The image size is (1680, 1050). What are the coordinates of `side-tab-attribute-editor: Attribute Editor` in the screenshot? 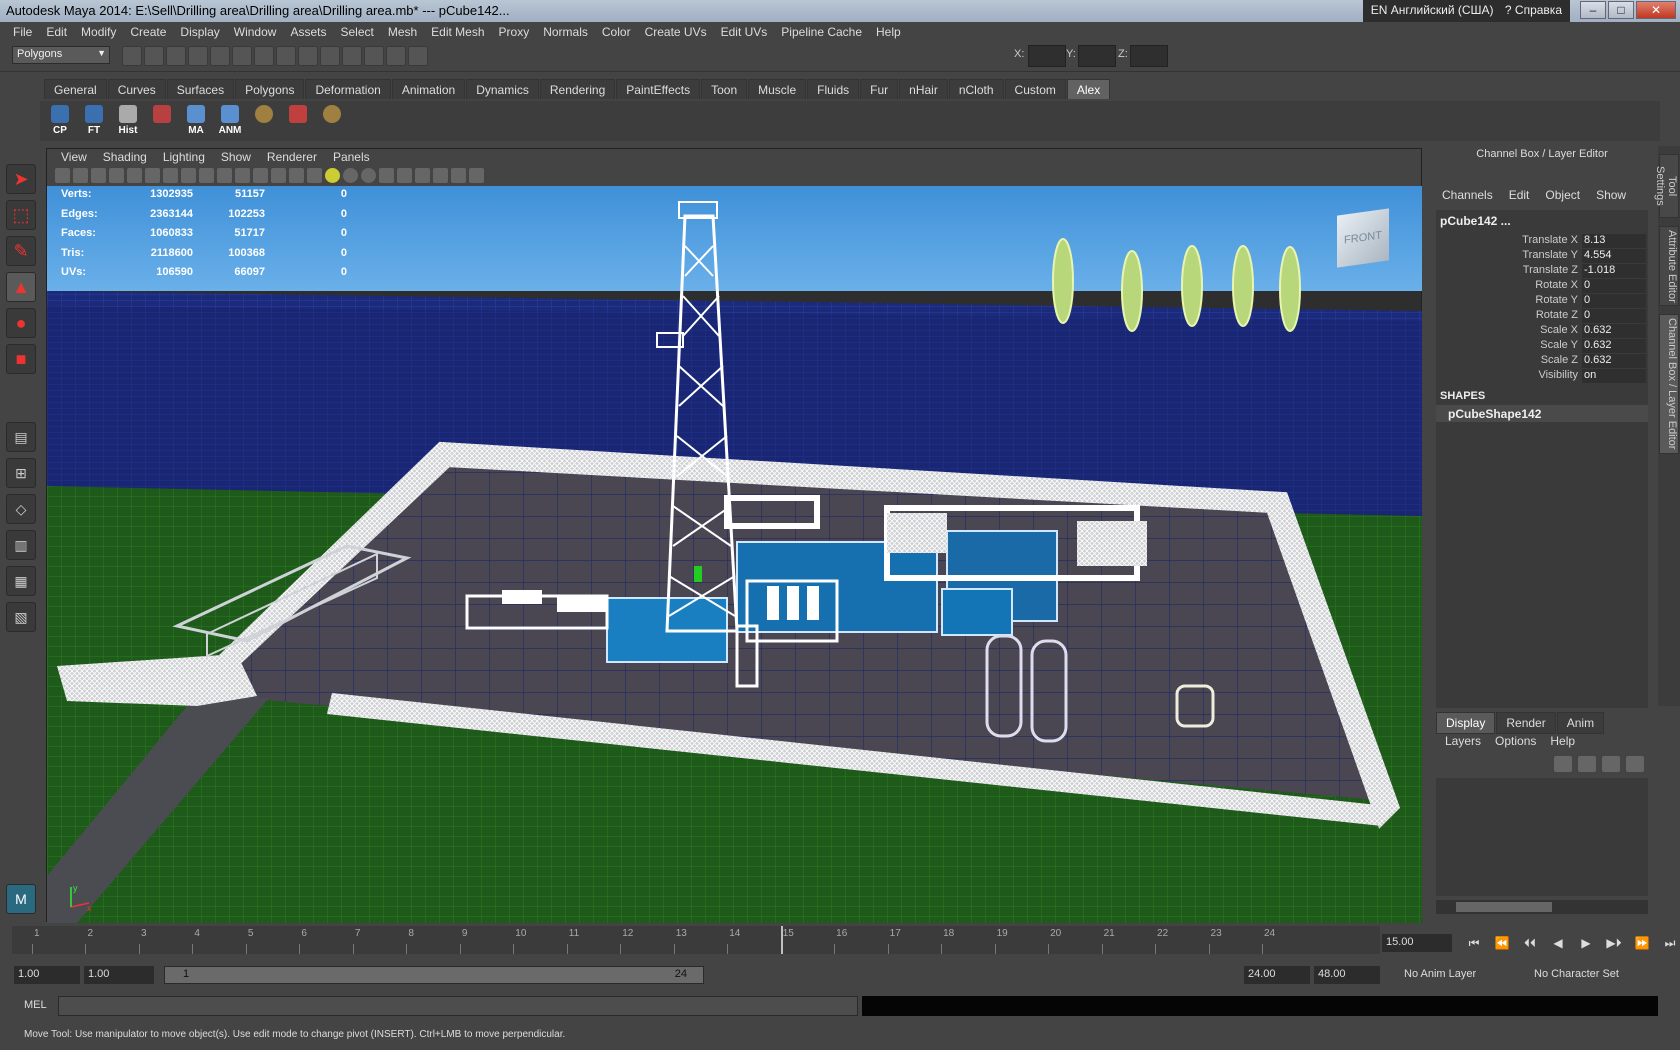 It's located at (1669, 266).